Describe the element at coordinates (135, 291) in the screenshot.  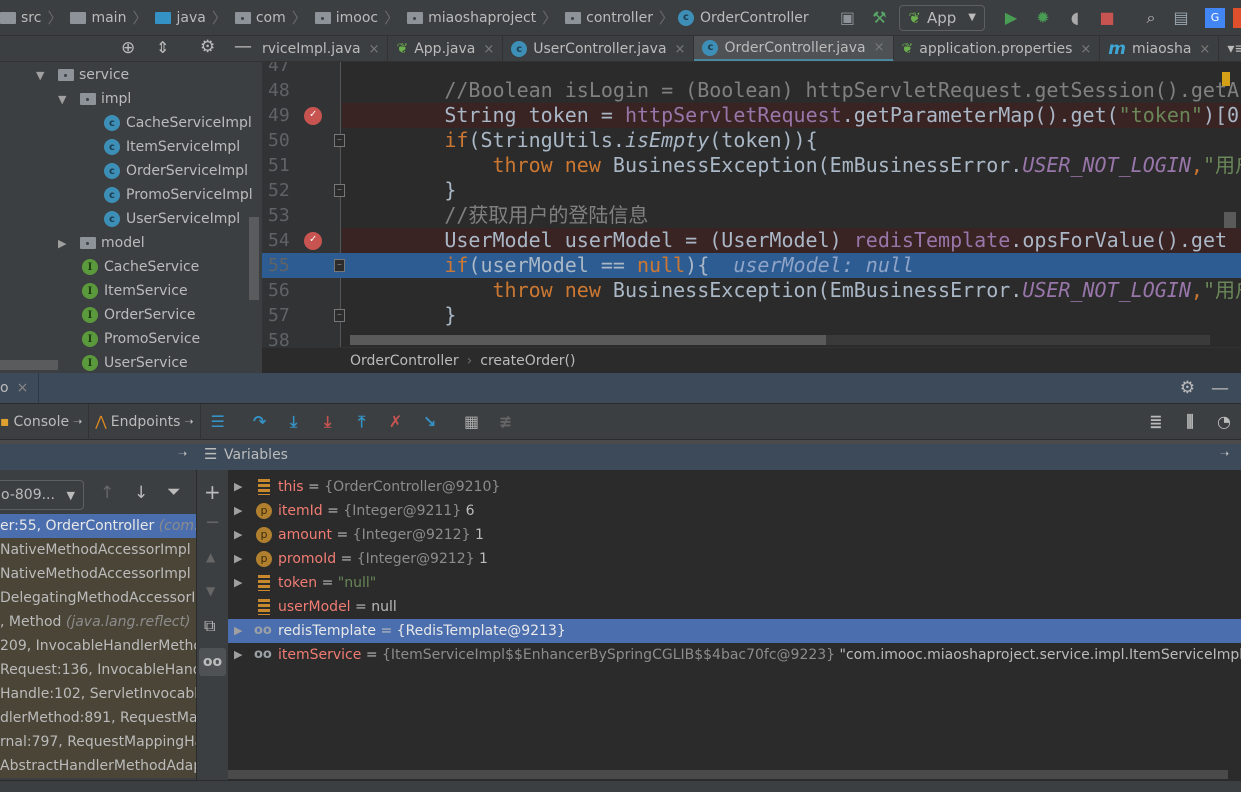
I see `tree-item: I ItemService` at that location.